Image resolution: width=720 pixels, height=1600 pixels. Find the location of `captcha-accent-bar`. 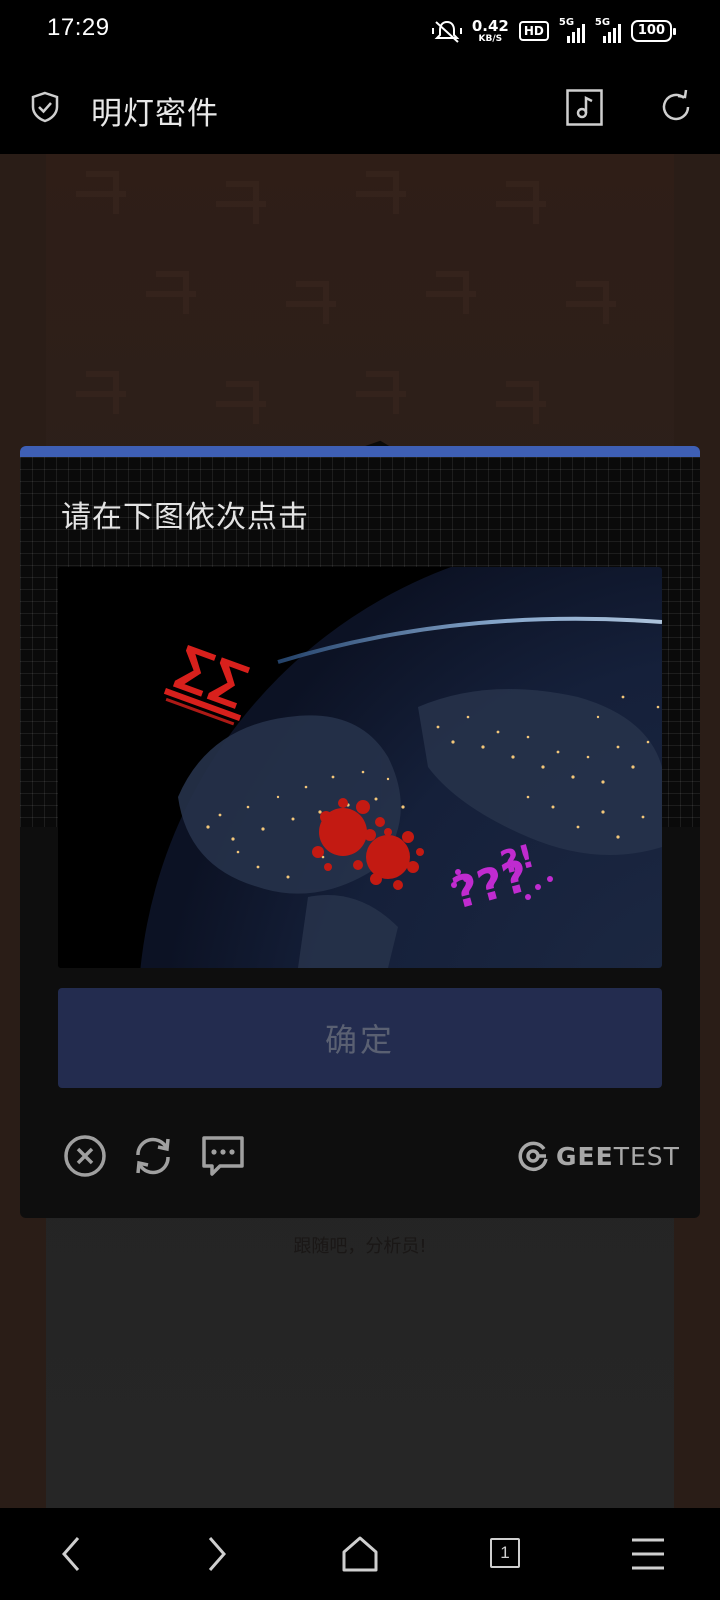

captcha-accent-bar is located at coordinates (360, 451).